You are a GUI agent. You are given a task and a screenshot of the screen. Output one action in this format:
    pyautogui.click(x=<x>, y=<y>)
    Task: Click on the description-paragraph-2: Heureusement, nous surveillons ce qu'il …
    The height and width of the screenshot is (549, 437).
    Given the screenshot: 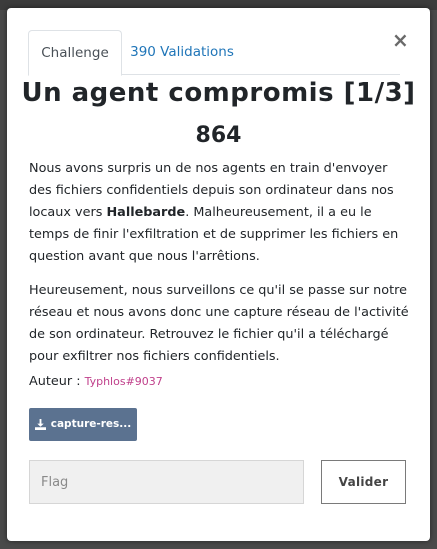 What is the action you would take?
    pyautogui.click(x=219, y=323)
    